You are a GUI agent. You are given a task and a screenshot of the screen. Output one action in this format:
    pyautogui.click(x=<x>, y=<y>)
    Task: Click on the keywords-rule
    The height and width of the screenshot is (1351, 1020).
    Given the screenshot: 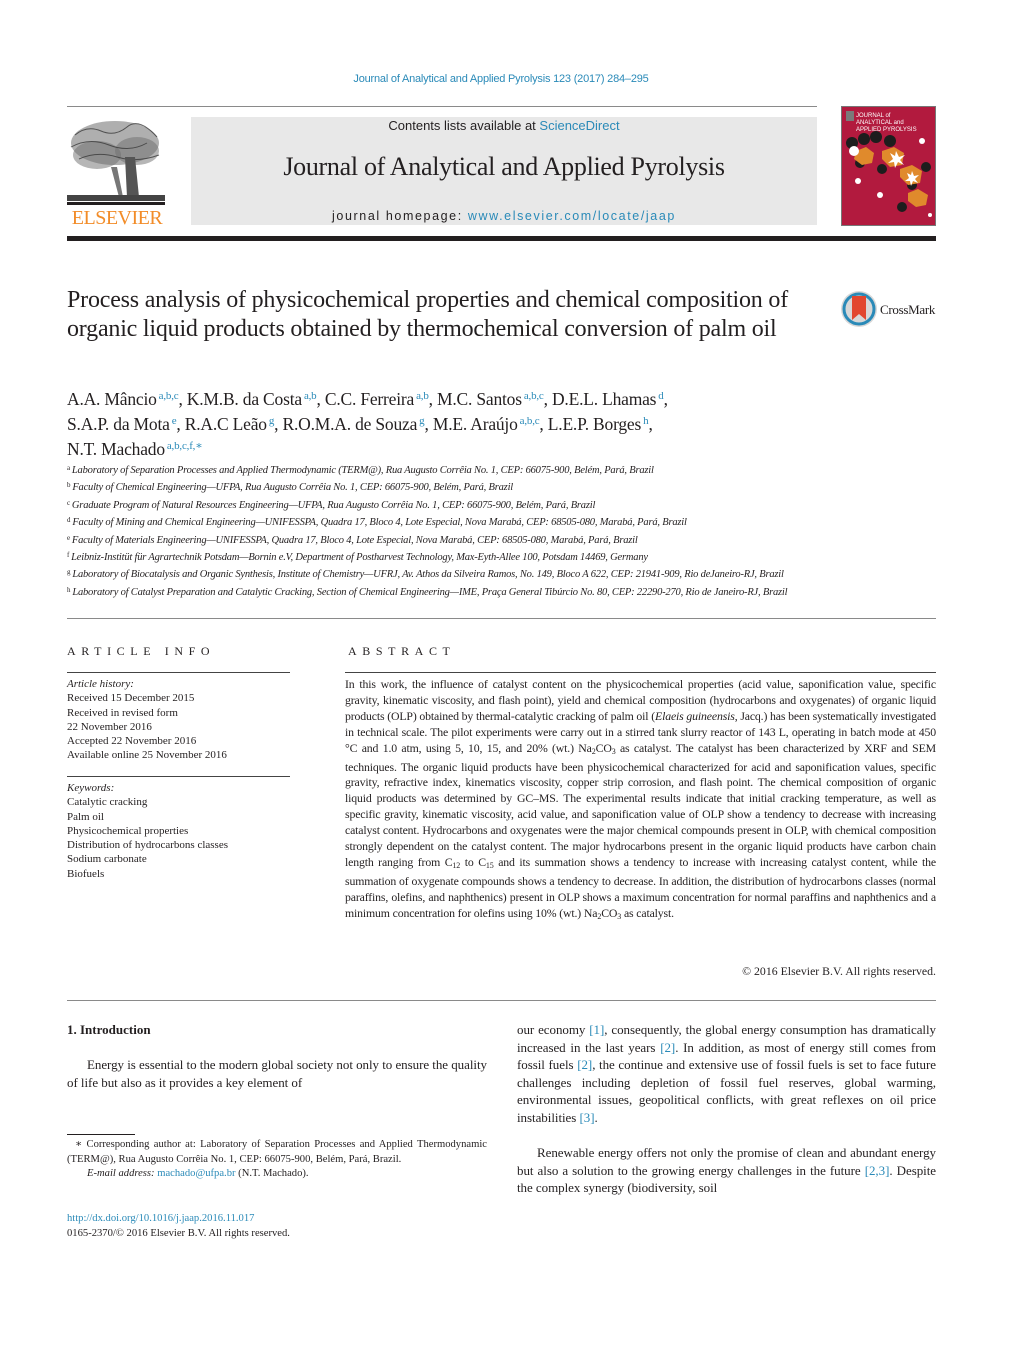 What is the action you would take?
    pyautogui.click(x=178, y=776)
    